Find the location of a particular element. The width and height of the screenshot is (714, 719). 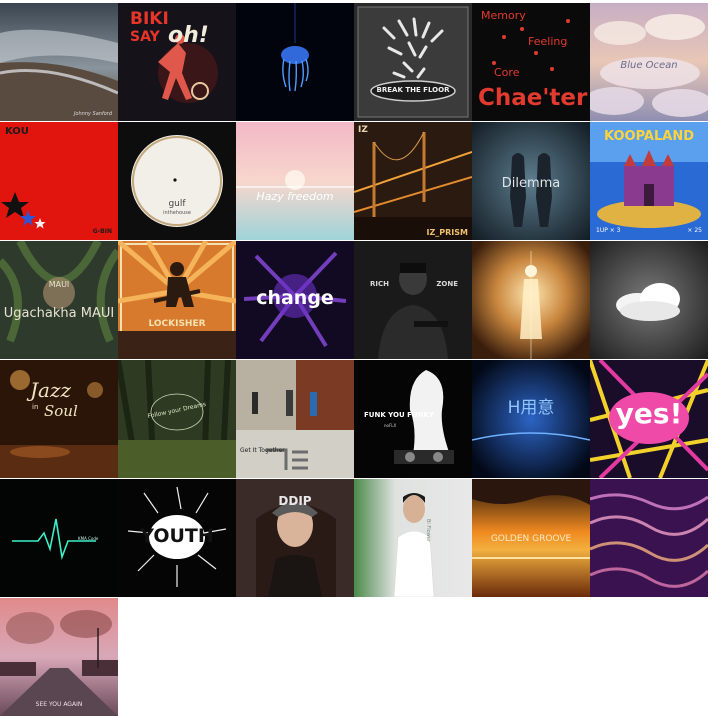

purple-waves-art is located at coordinates (649, 538).